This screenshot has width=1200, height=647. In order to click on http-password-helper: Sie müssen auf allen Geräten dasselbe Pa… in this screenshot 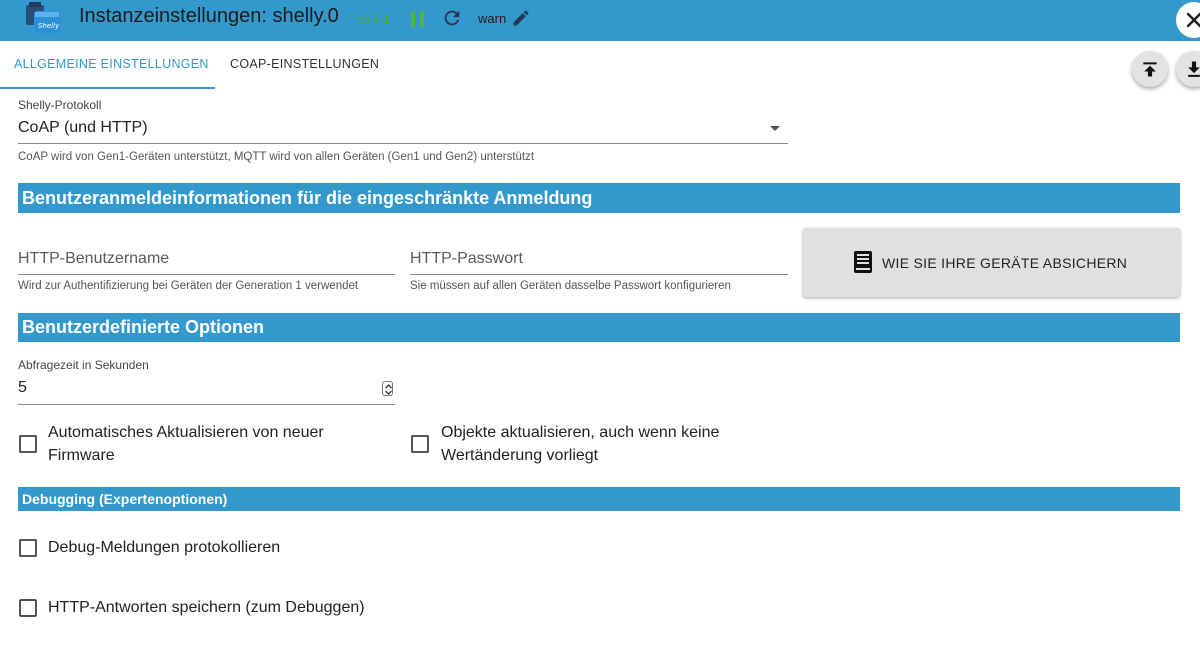, I will do `click(570, 286)`.